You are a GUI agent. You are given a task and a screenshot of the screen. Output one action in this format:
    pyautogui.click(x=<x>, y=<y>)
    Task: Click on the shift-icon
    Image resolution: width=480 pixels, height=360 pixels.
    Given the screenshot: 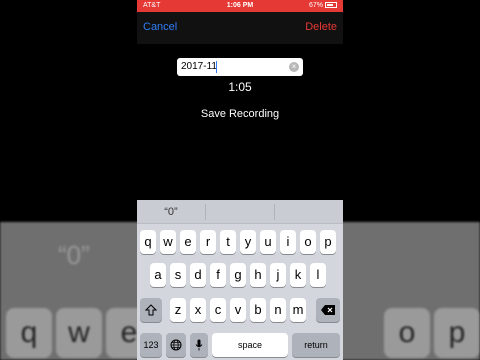 What is the action you would take?
    pyautogui.click(x=151, y=310)
    